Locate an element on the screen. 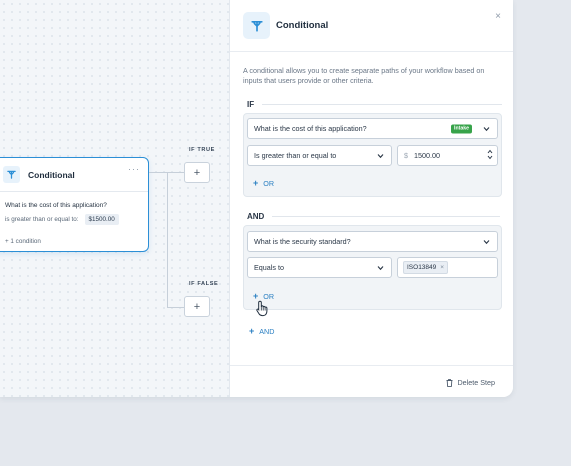  node-more-conditions: + 1 condition is located at coordinates (23, 241).